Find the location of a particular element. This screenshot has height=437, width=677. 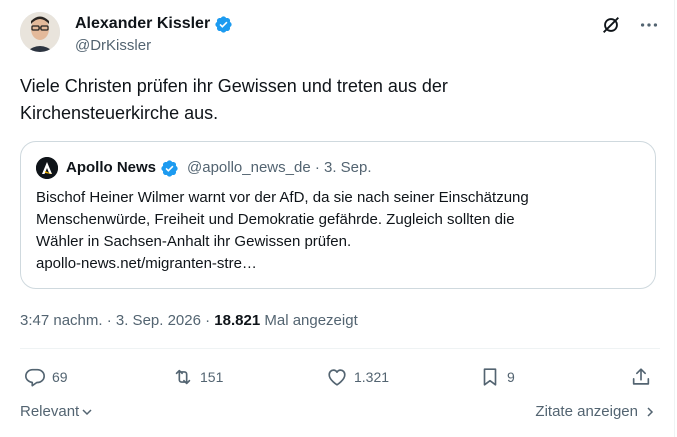

quote-author-name: Apollo News is located at coordinates (111, 168).